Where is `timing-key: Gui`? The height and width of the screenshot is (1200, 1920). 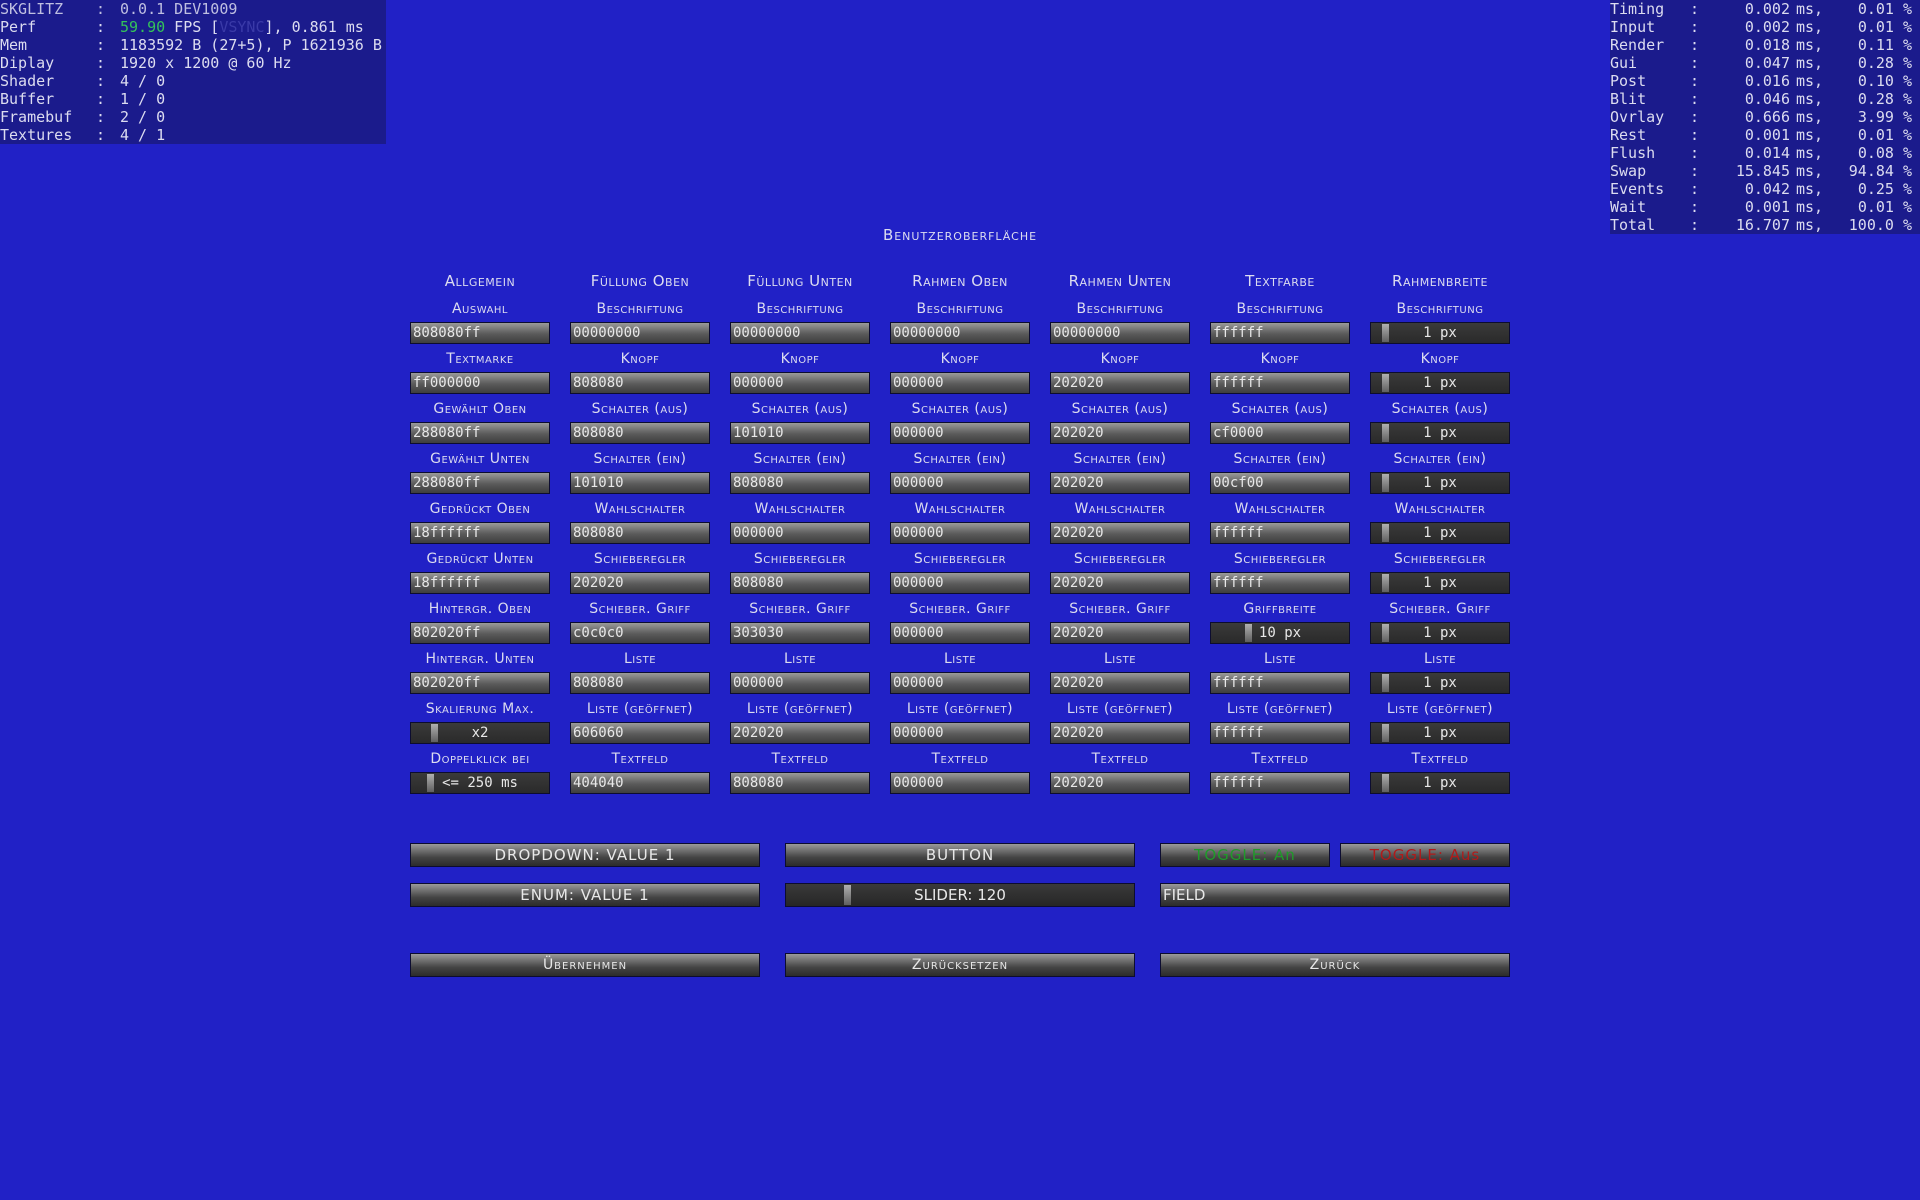 timing-key: Gui is located at coordinates (1624, 63).